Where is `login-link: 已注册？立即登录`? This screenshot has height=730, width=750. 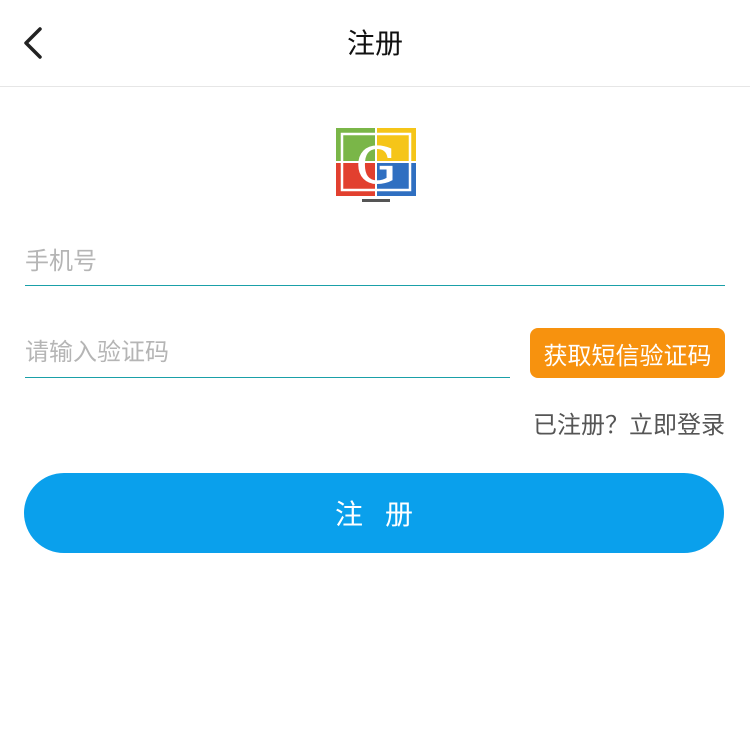
login-link: 已注册？立即登录 is located at coordinates (629, 425).